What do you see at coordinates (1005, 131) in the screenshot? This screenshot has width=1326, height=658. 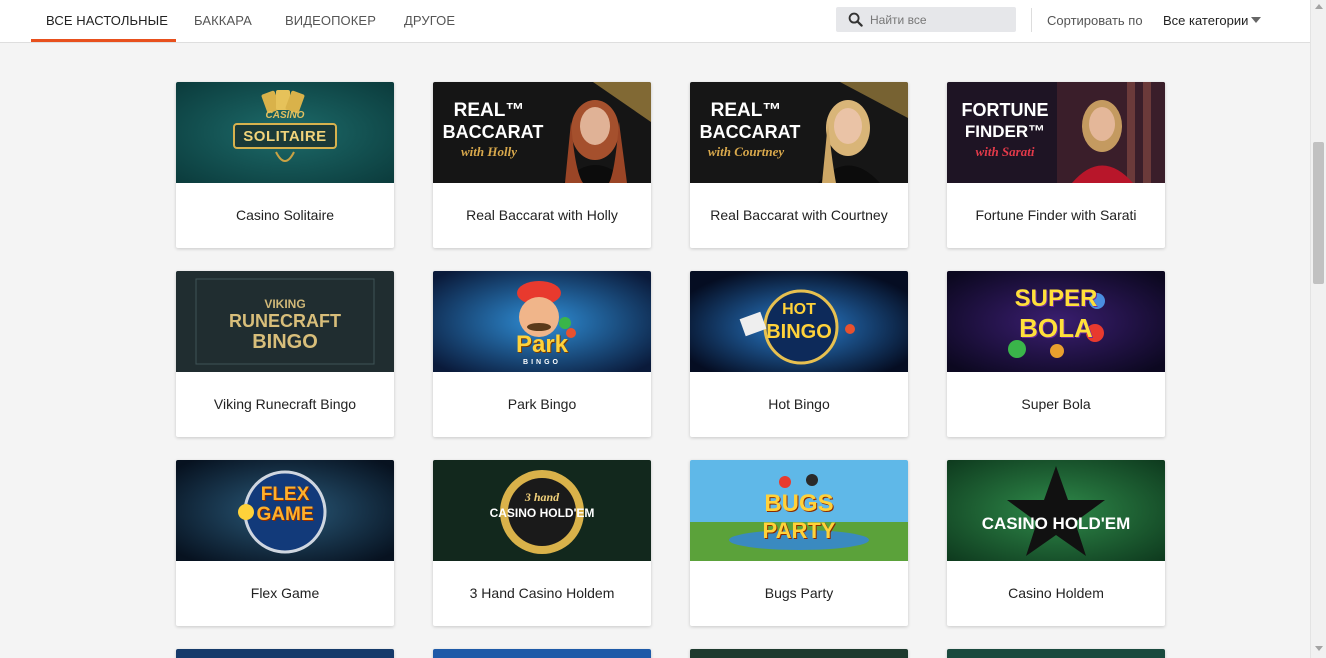 I see `artwork-text: FINDER™` at bounding box center [1005, 131].